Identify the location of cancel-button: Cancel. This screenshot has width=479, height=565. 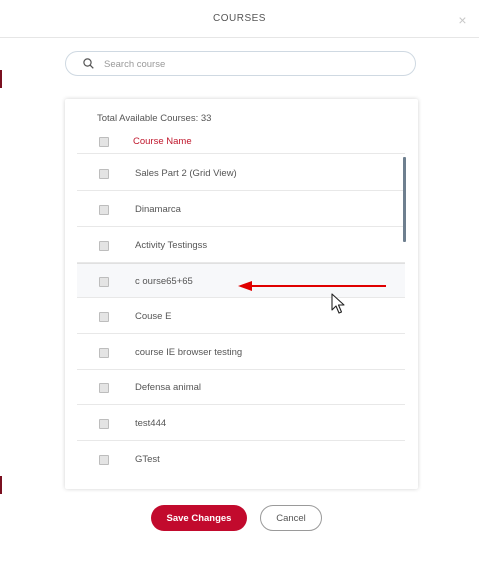
(291, 518).